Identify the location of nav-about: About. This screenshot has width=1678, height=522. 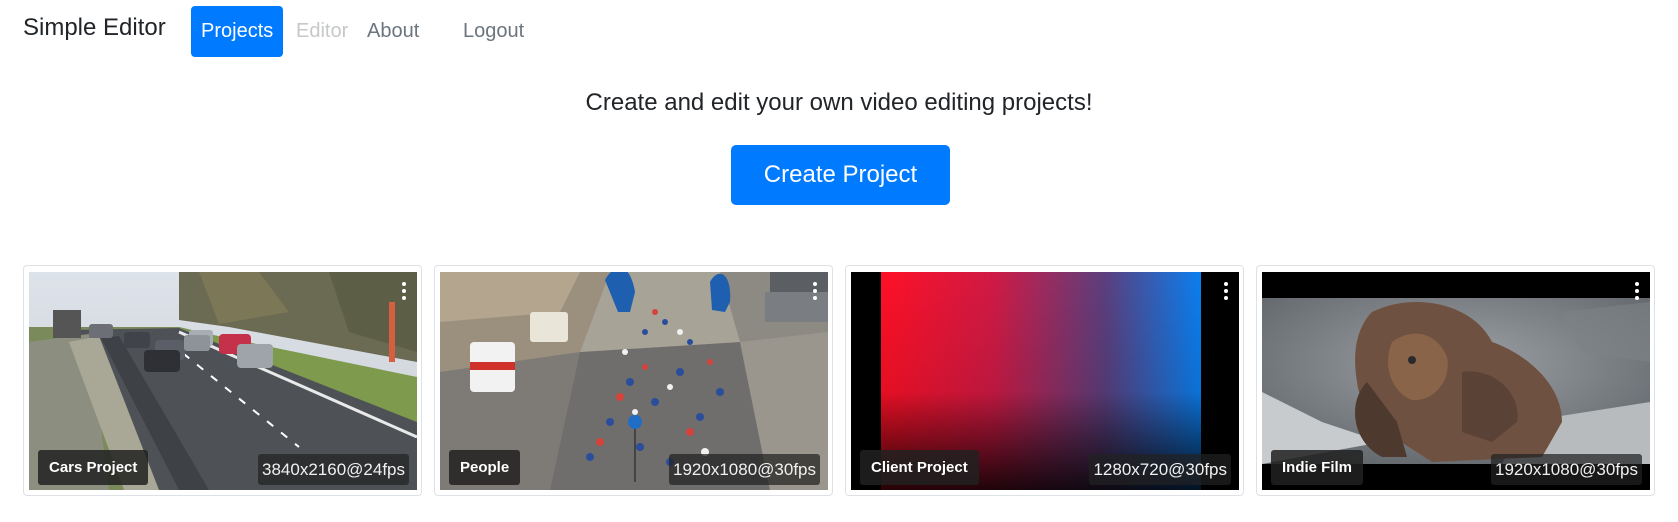
(393, 31).